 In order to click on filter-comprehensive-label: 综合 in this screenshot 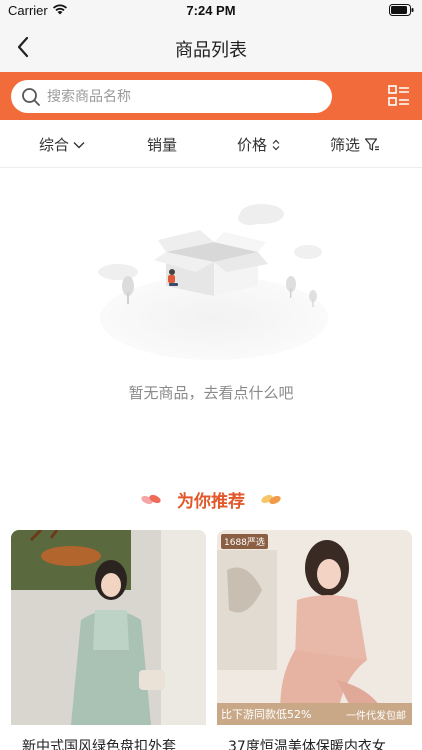, I will do `click(54, 145)`.